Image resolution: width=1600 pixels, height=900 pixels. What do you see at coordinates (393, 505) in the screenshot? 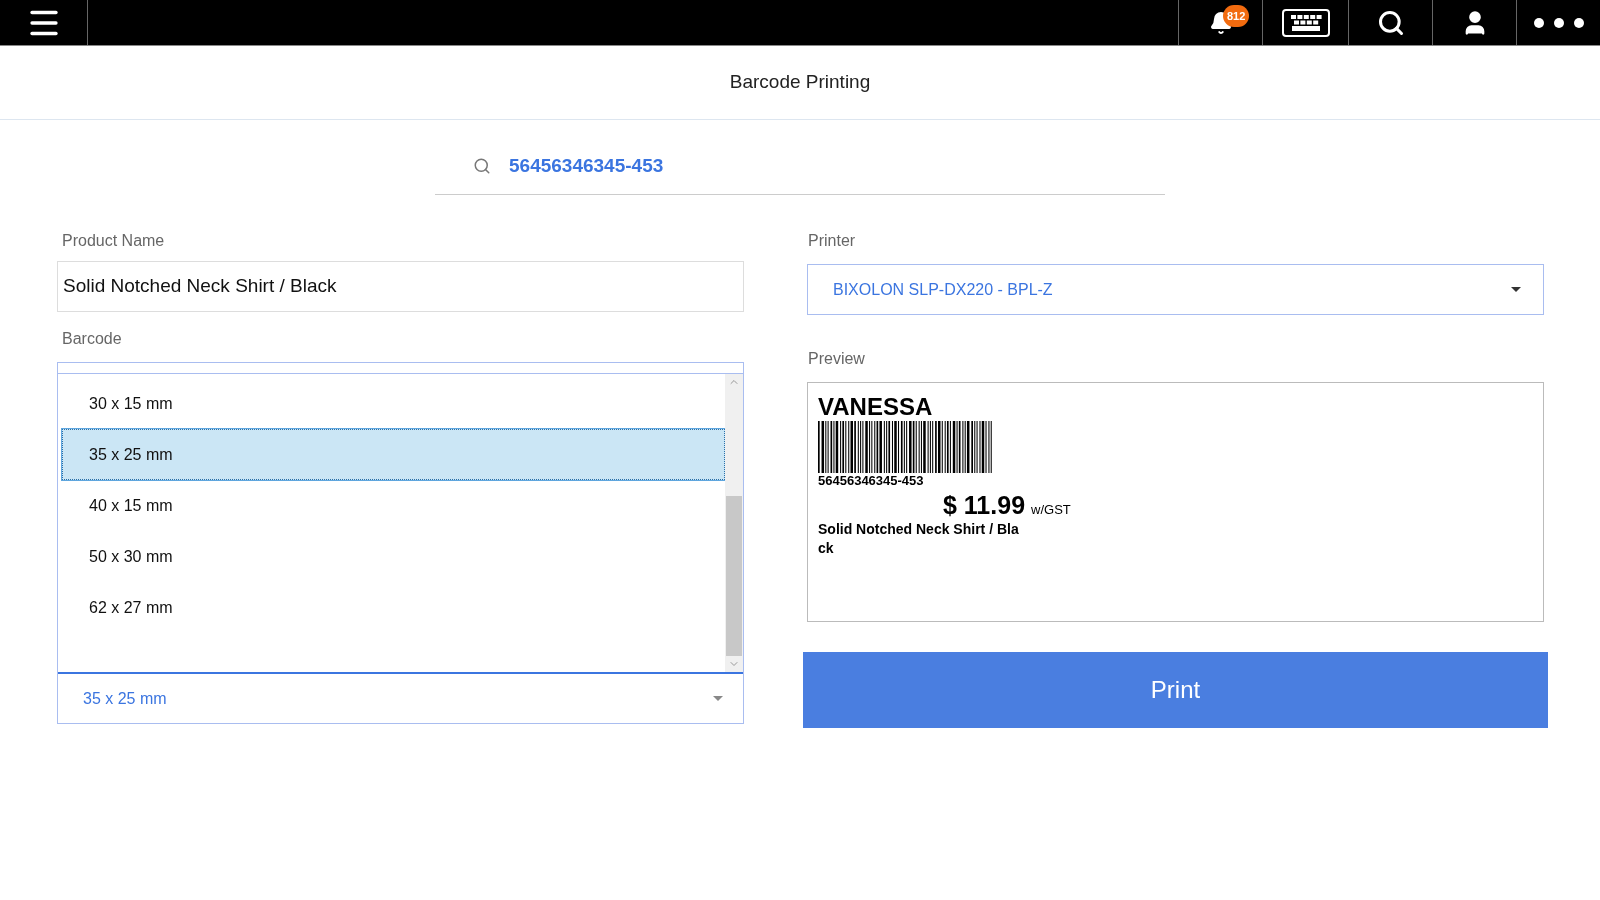
I see `list-item: 40 x 15 mm` at bounding box center [393, 505].